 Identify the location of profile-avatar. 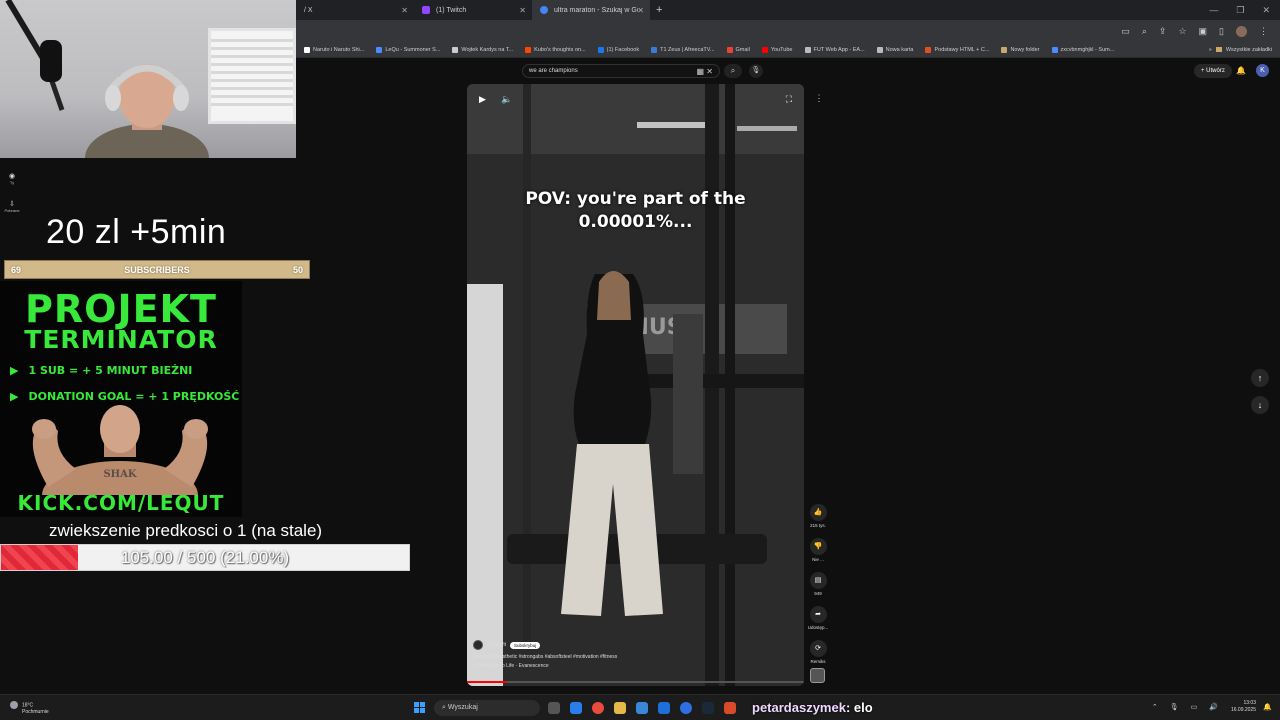
(1241, 31).